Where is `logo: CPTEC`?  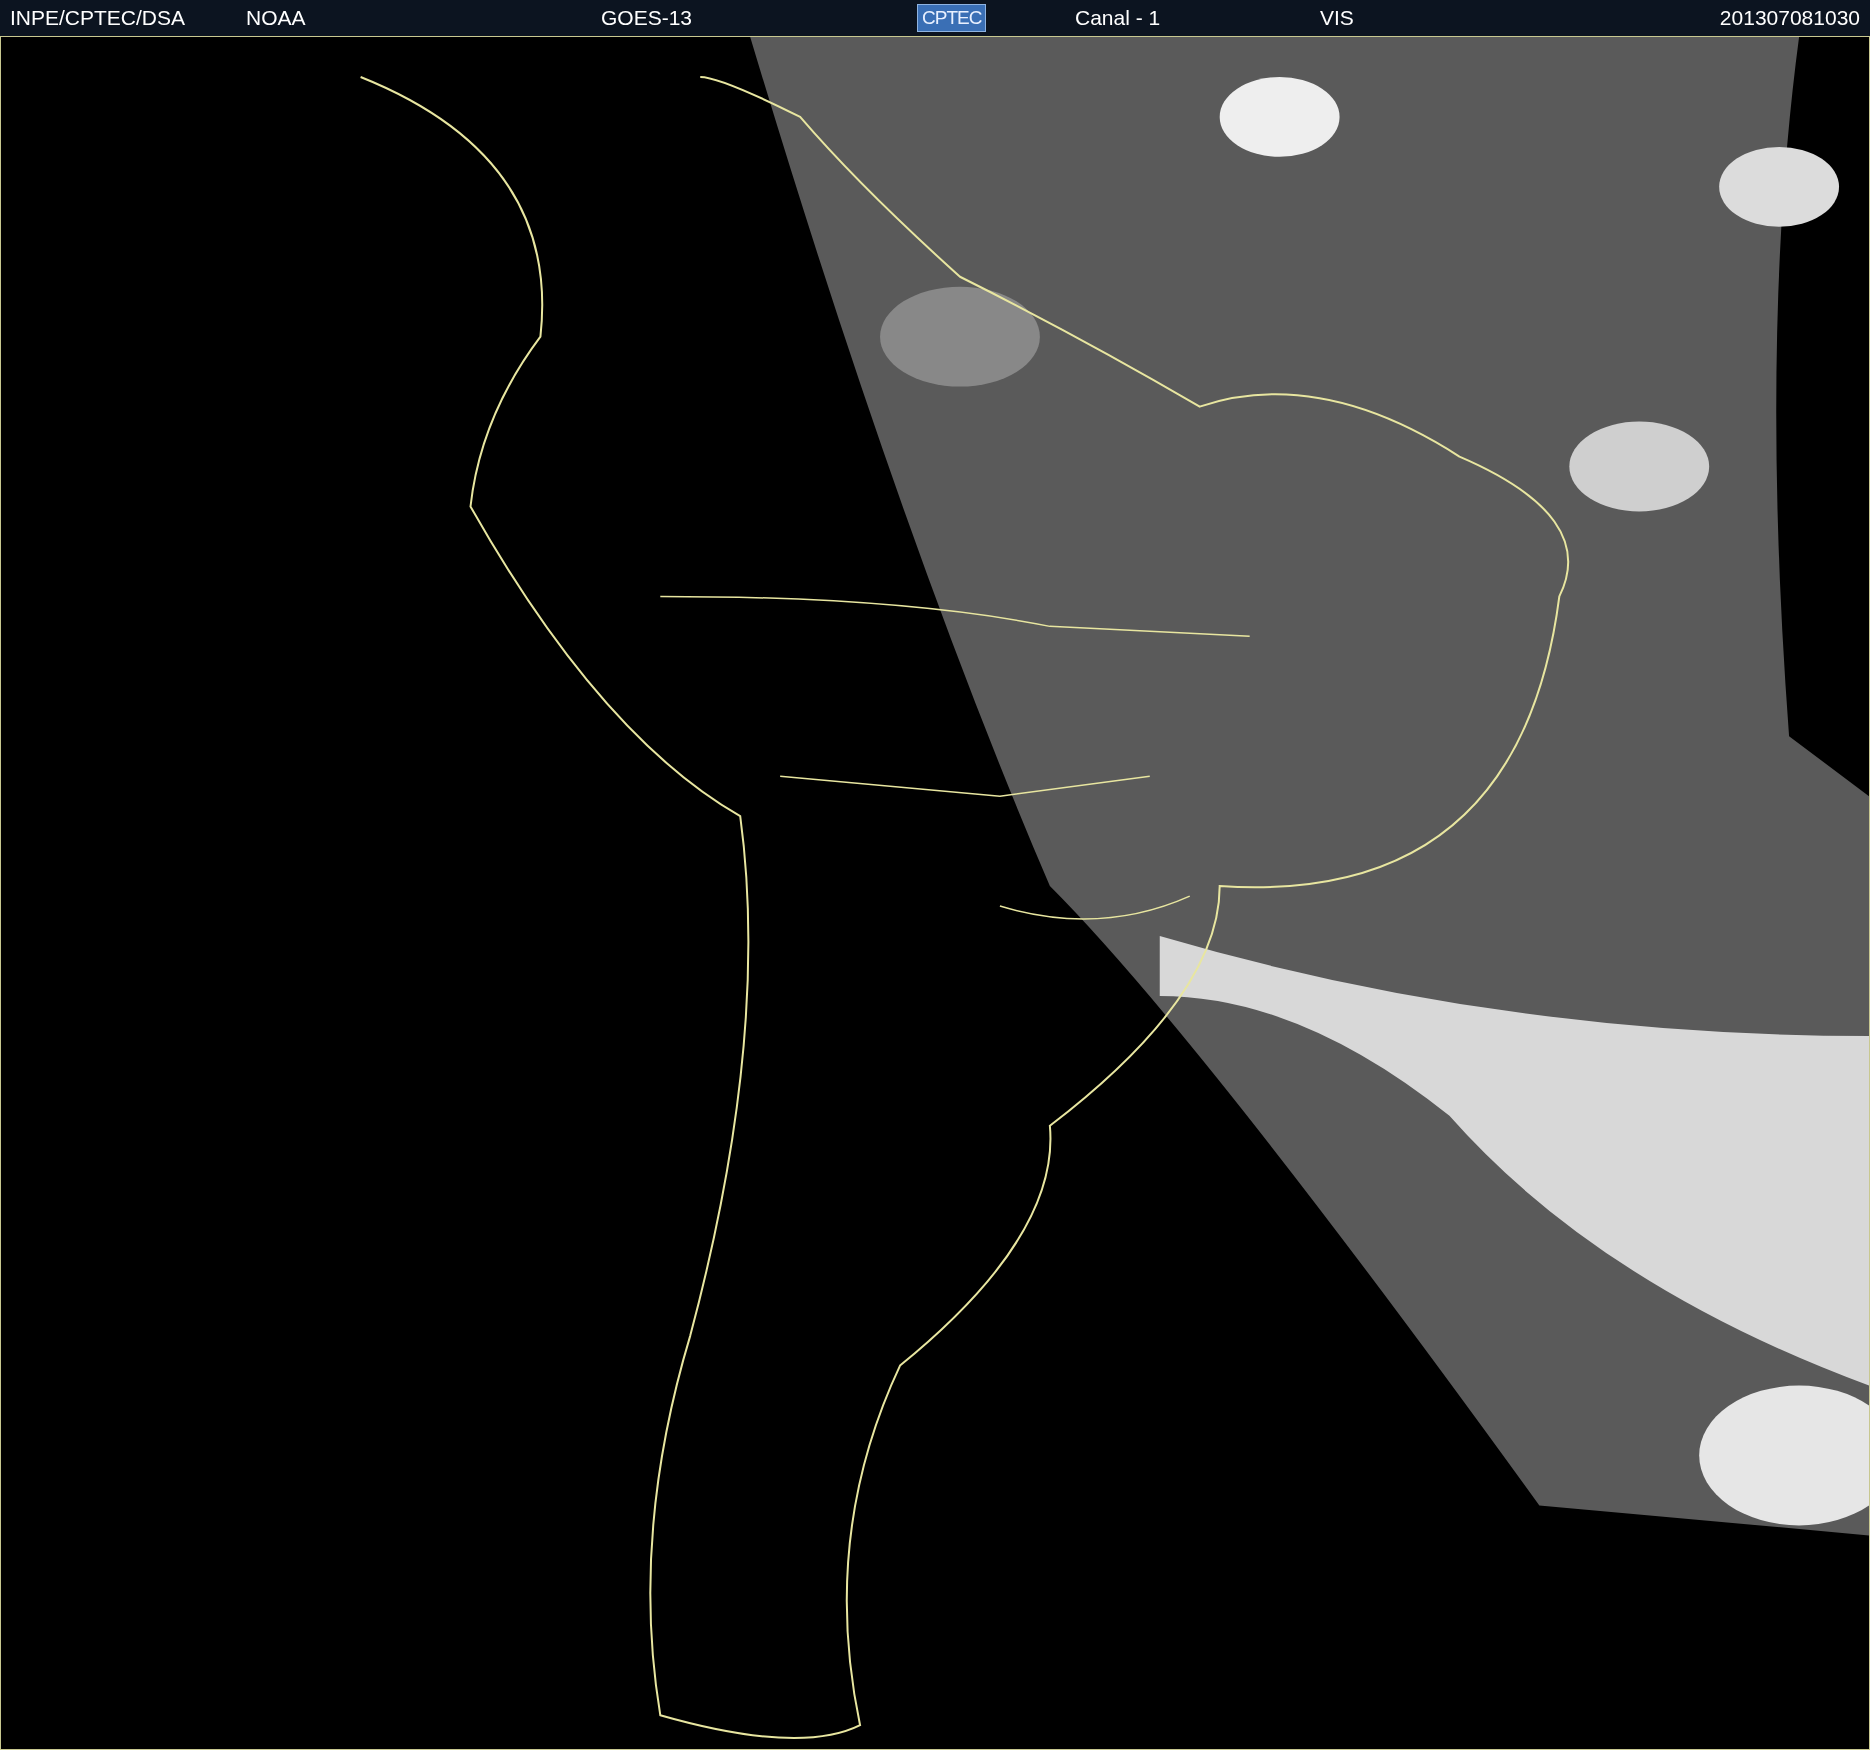 logo: CPTEC is located at coordinates (952, 17).